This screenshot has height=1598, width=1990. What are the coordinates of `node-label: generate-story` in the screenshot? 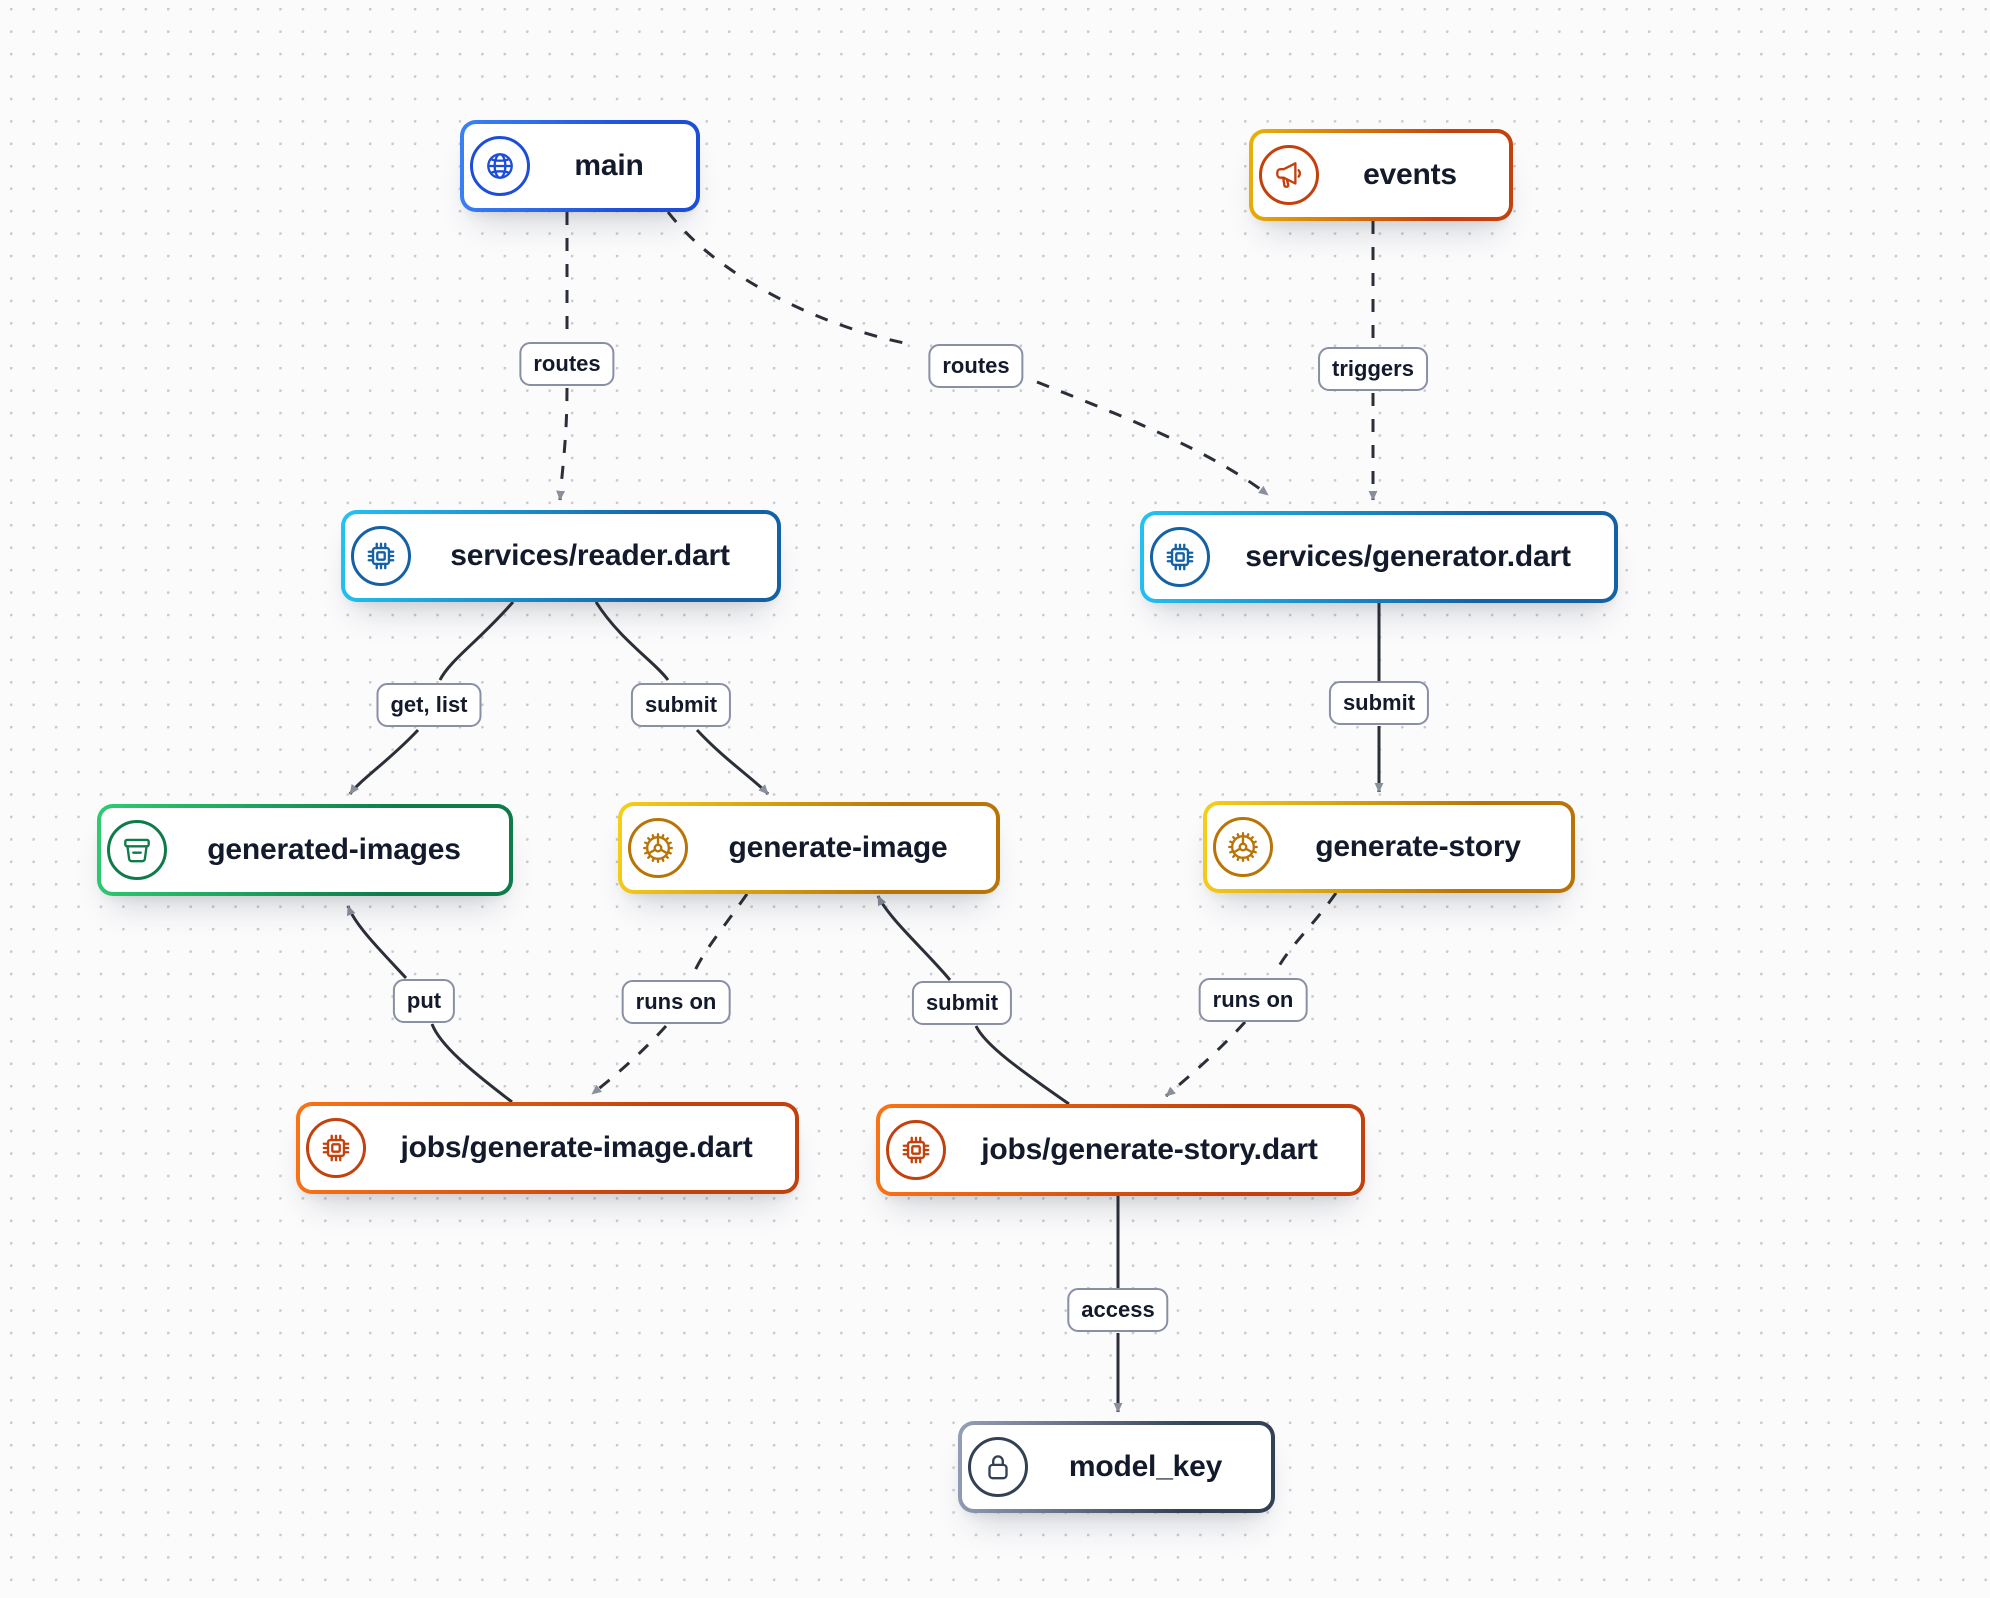 It's located at (1418, 846).